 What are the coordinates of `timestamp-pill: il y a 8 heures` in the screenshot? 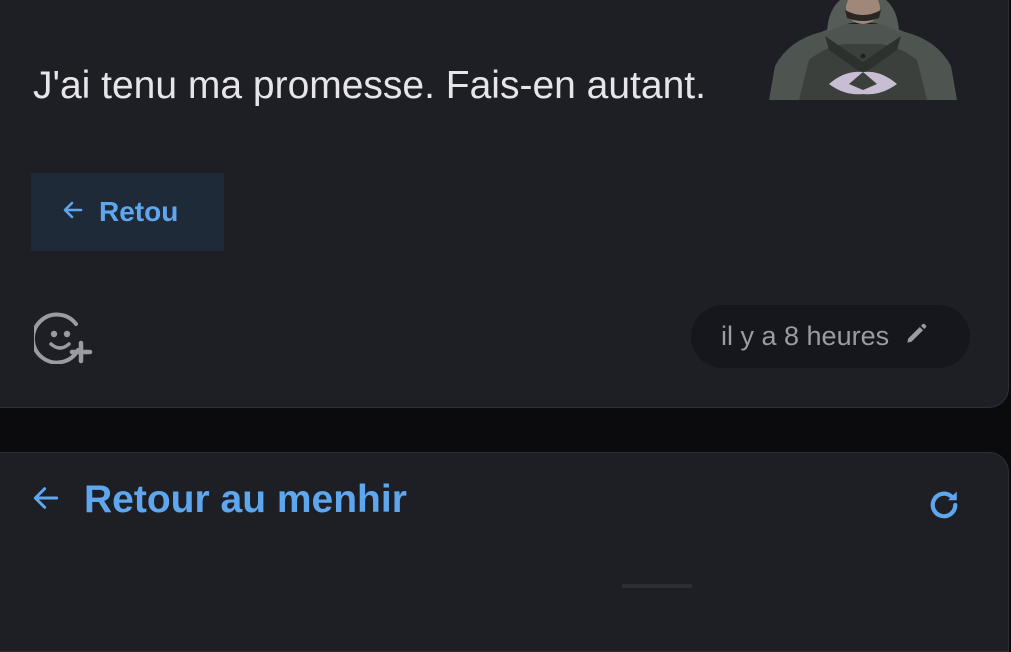 It's located at (830, 336).